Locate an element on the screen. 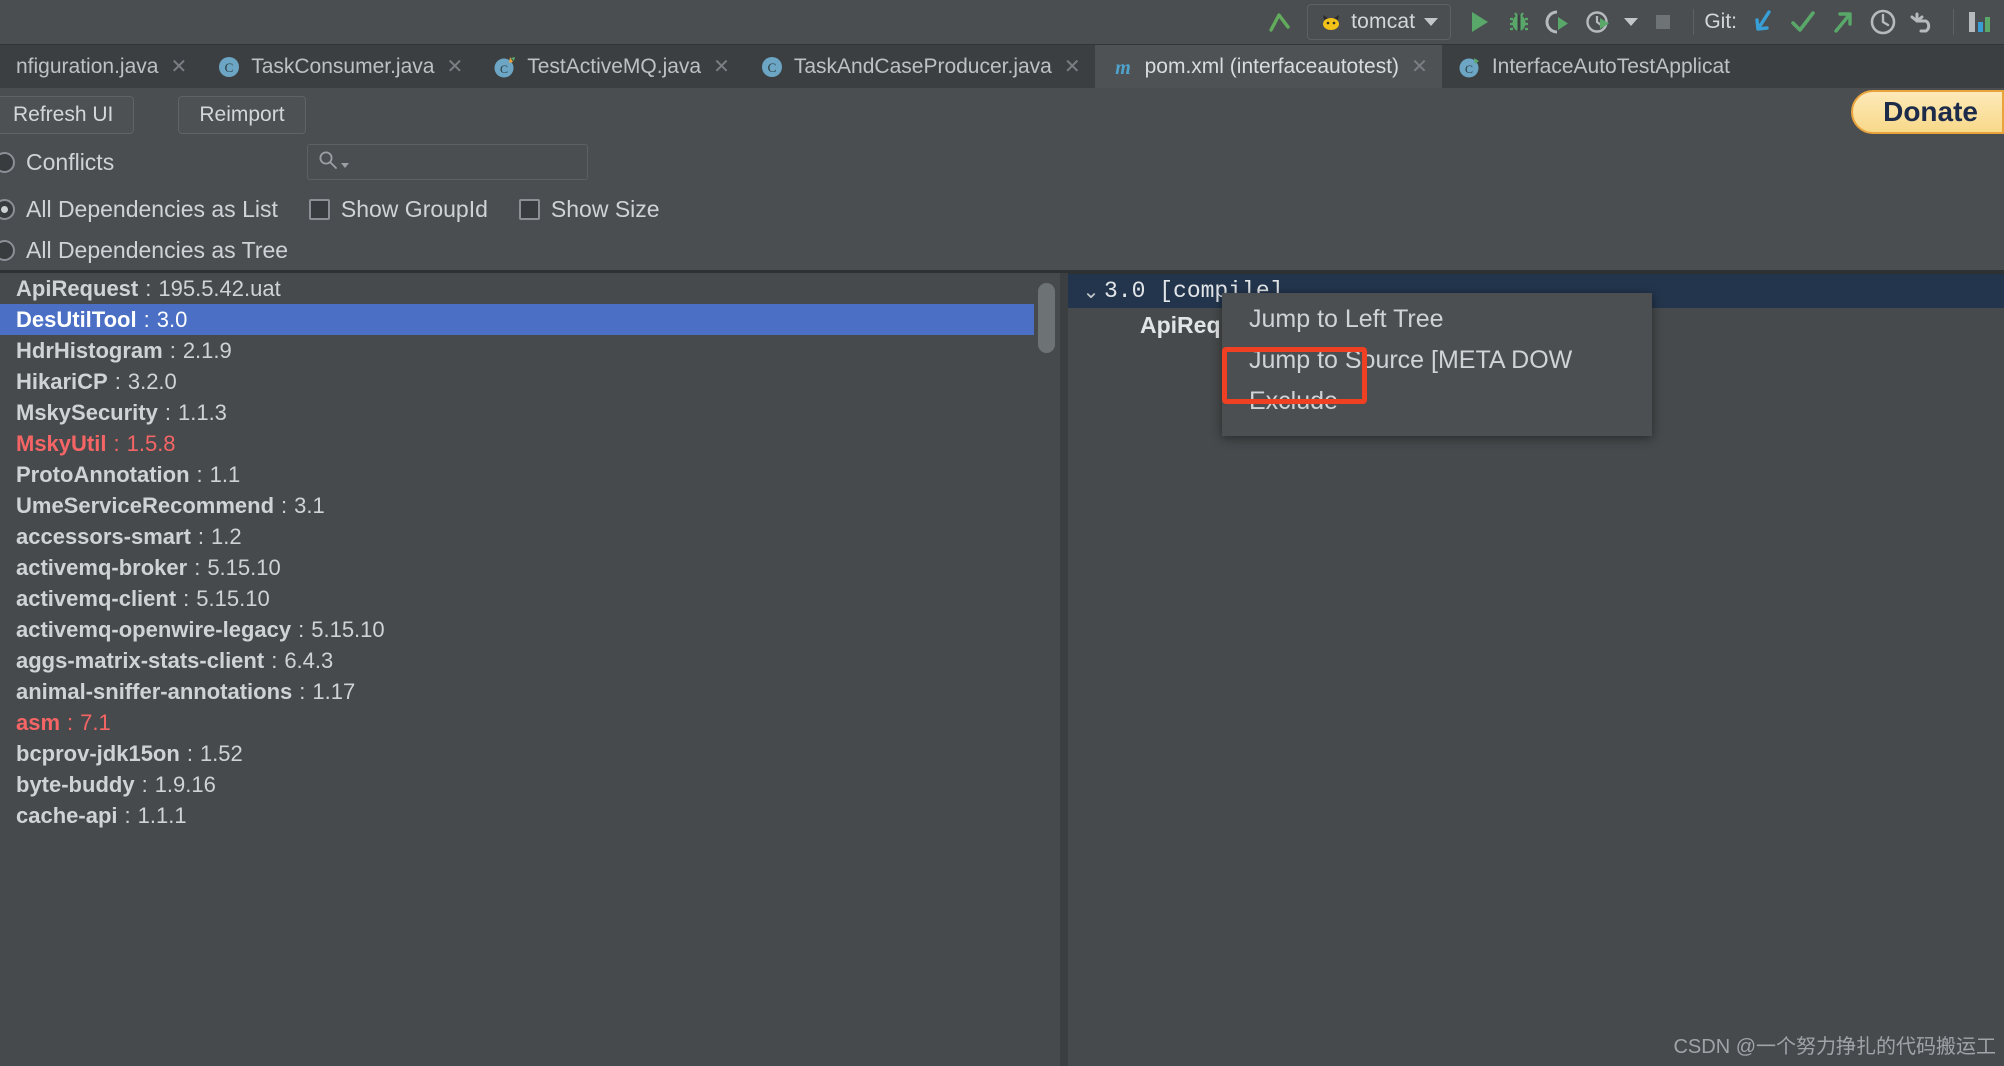 This screenshot has height=1066, width=2004. dependency-list-item: MskyUtil:1.5.8 is located at coordinates (517, 443).